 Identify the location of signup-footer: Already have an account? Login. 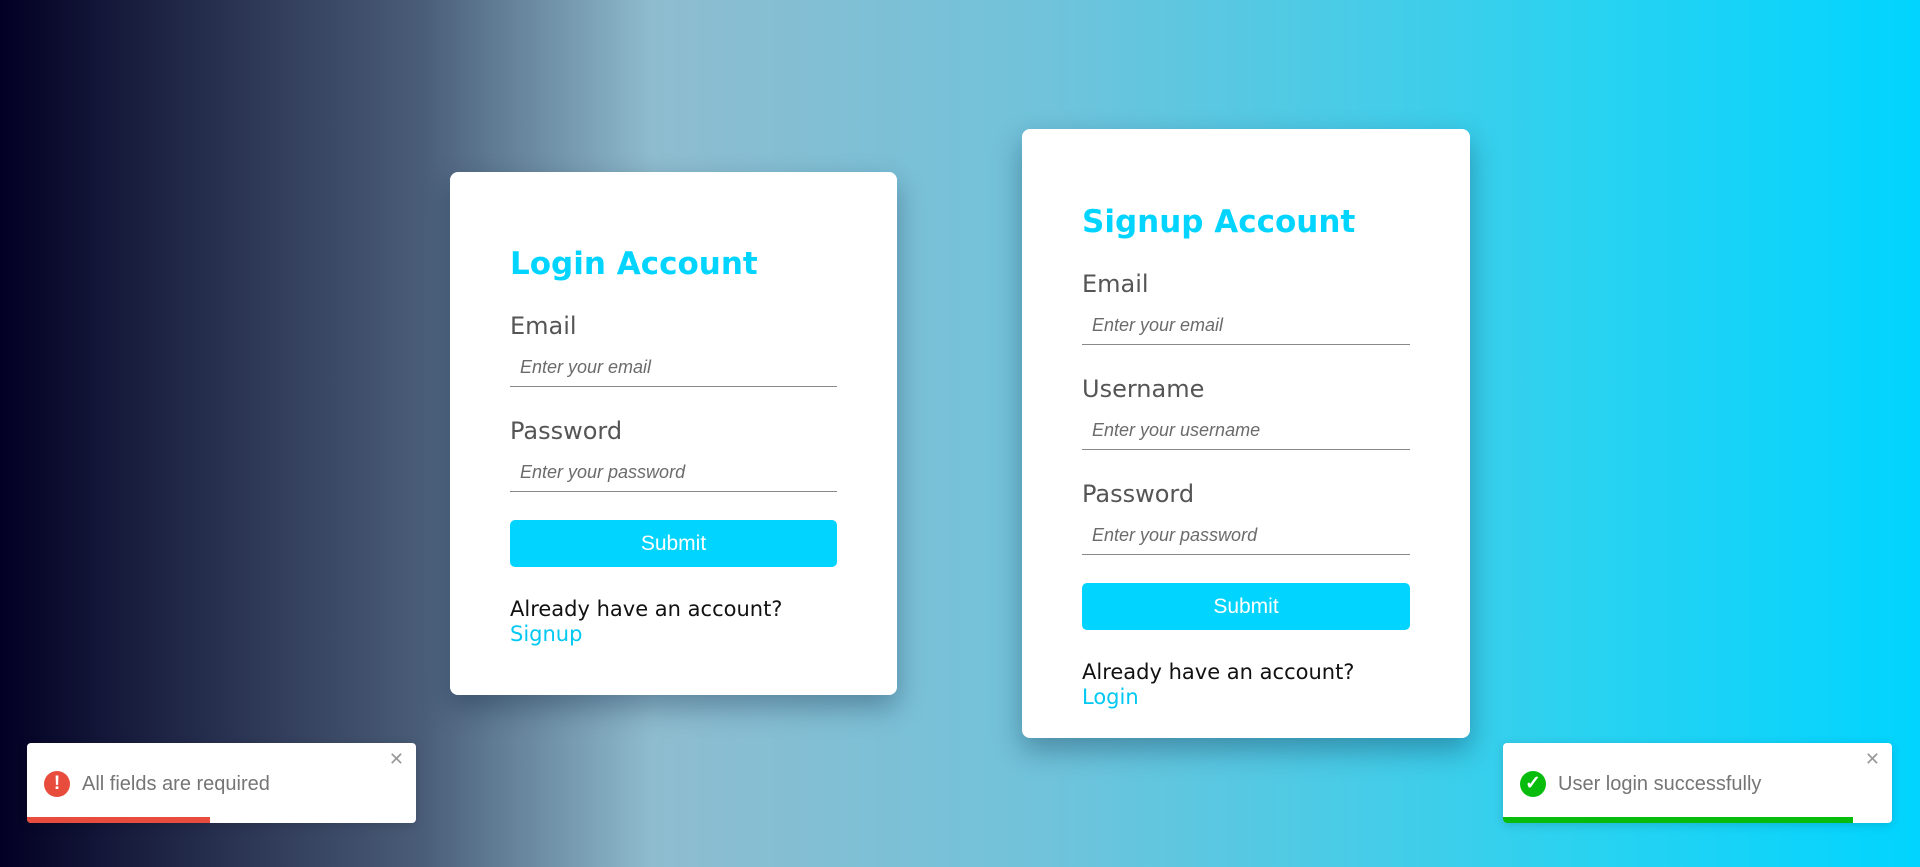
(1246, 685).